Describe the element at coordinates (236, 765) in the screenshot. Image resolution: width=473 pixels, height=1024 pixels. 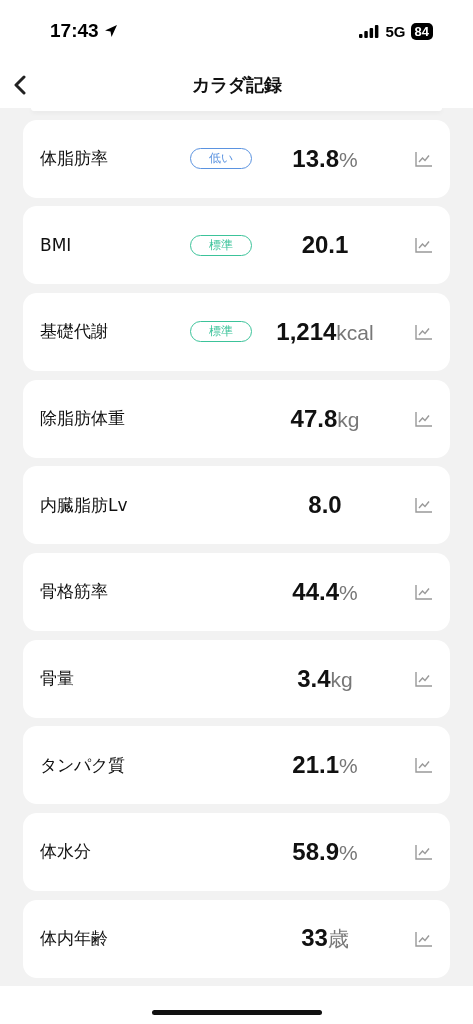
I see `metric-card: タンパク質 21.1%` at that location.